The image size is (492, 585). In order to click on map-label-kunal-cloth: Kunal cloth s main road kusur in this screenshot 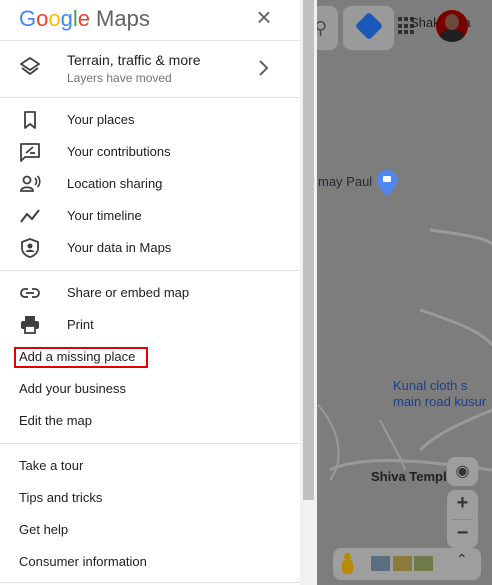, I will do `click(439, 394)`.